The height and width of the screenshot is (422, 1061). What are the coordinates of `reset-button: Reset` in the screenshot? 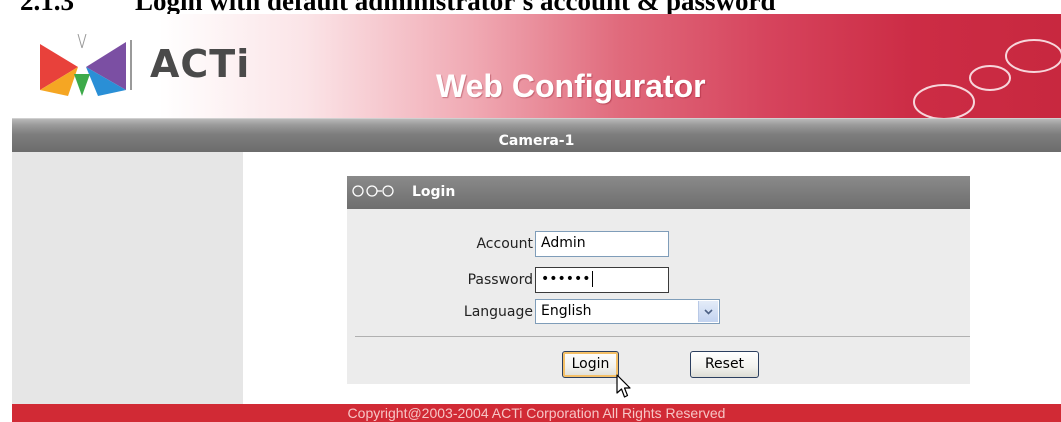 It's located at (724, 364).